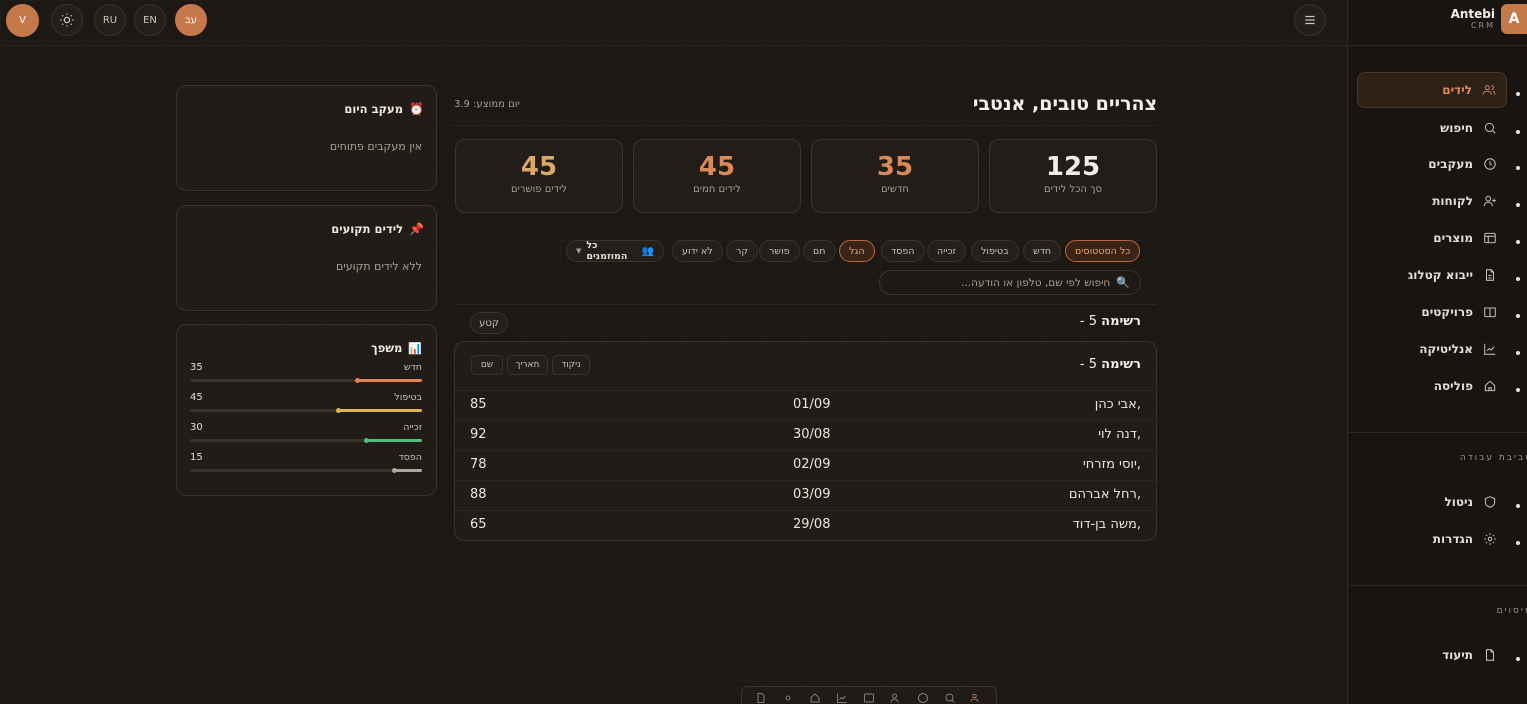 The height and width of the screenshot is (704, 1527). What do you see at coordinates (1121, 364) in the screenshot?
I see `inner-list-title-text: רשימה` at bounding box center [1121, 364].